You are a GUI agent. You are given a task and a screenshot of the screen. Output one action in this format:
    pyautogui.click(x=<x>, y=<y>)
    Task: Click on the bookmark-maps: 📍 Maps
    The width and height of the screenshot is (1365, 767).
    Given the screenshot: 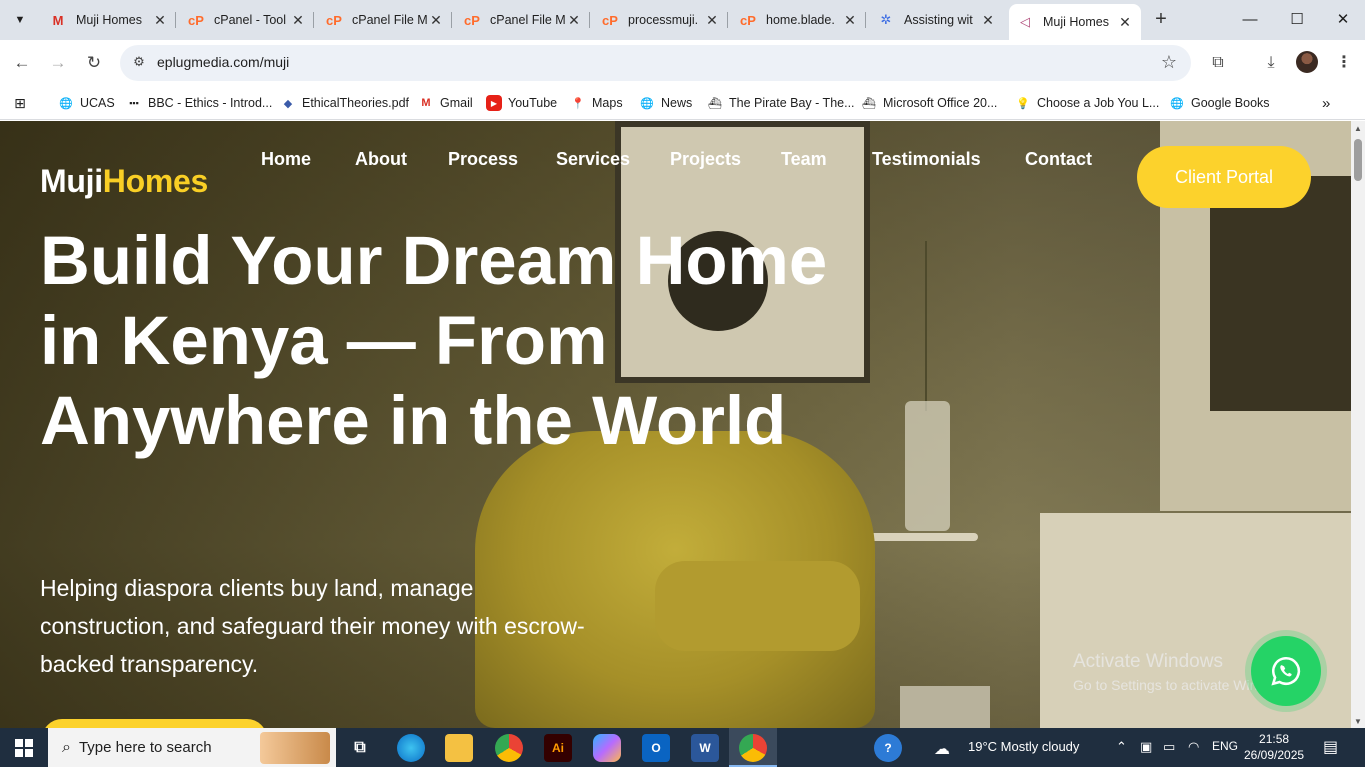 What is the action you would take?
    pyautogui.click(x=596, y=103)
    